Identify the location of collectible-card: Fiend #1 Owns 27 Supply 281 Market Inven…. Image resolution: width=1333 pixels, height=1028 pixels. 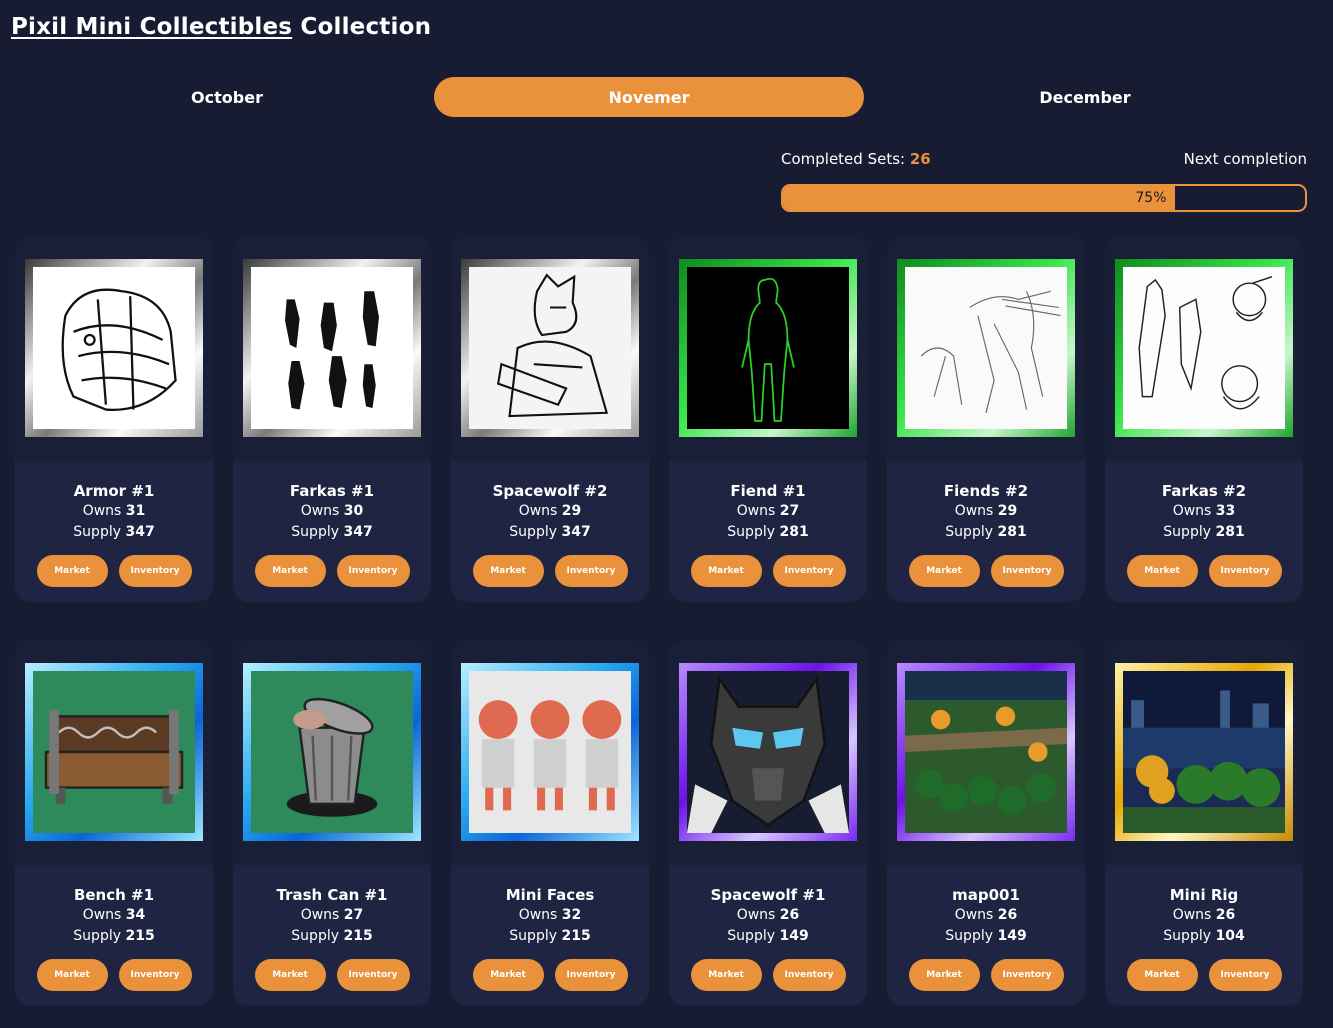
(768, 419).